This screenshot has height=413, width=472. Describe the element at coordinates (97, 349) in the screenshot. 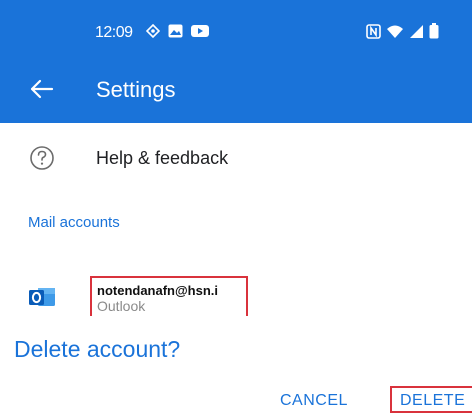

I see `dialog-title: Delete account?` at that location.